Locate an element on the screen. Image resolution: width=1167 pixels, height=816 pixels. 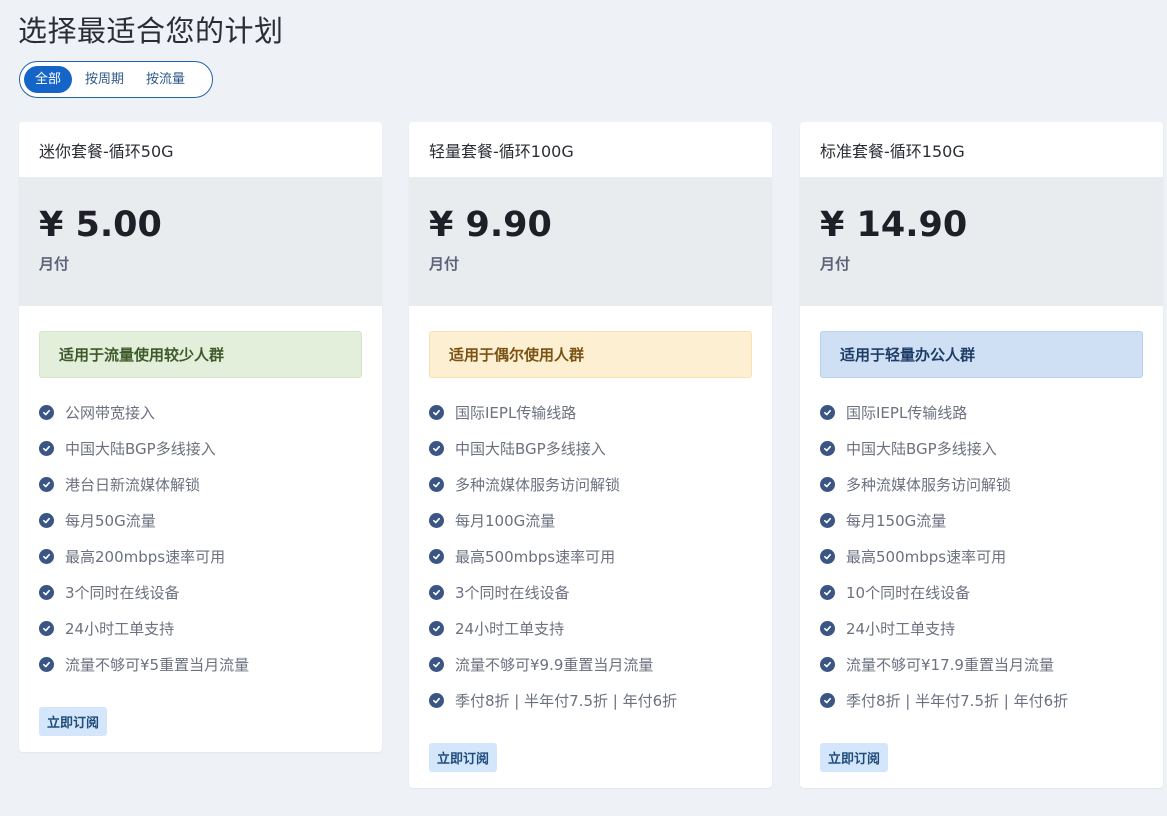
feature-item: 最高200mbps速率可用 is located at coordinates (200, 556).